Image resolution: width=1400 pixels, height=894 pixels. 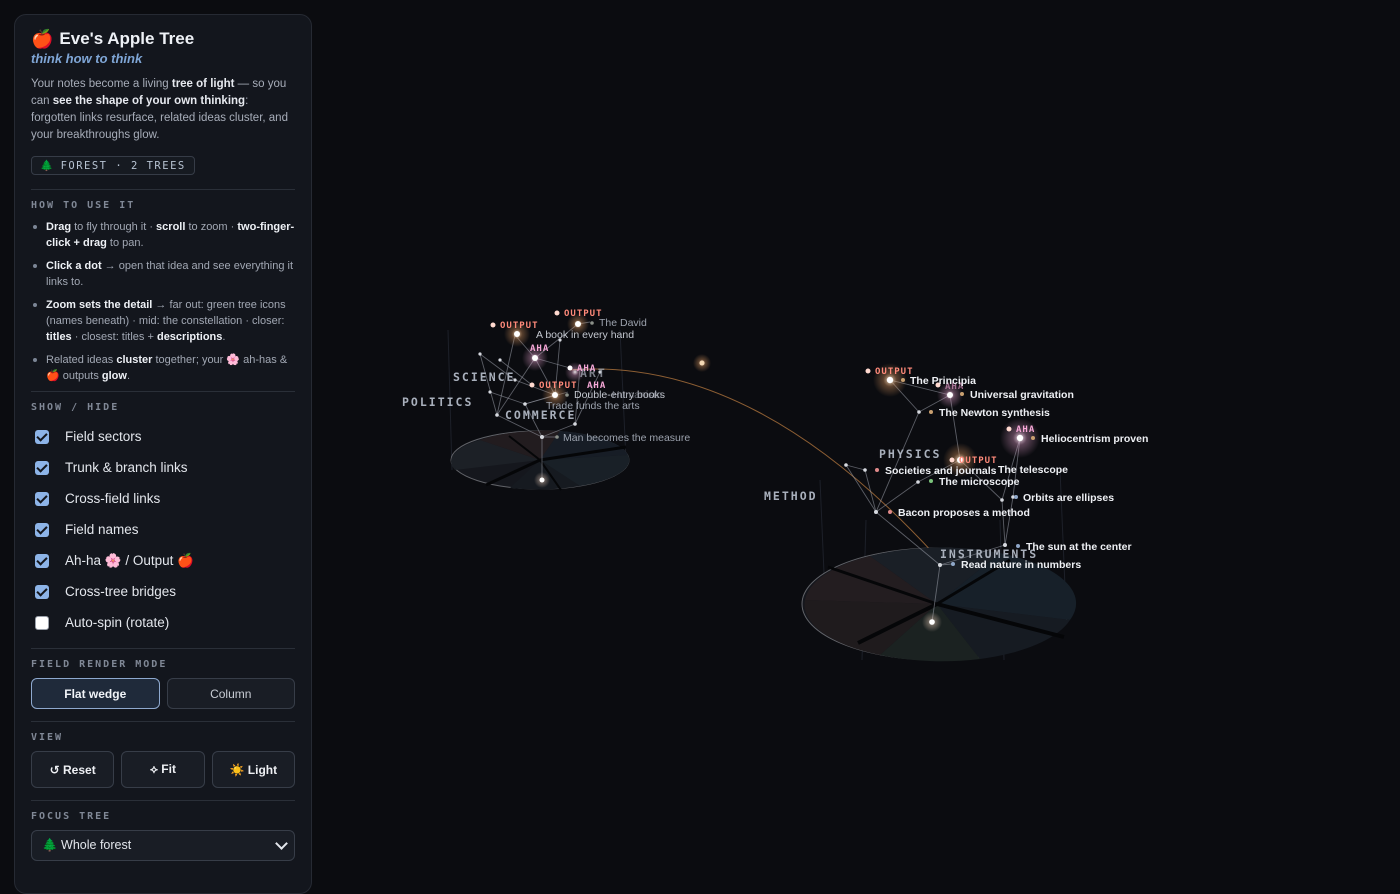 I want to click on emphasis-text: glow, so click(x=114, y=376).